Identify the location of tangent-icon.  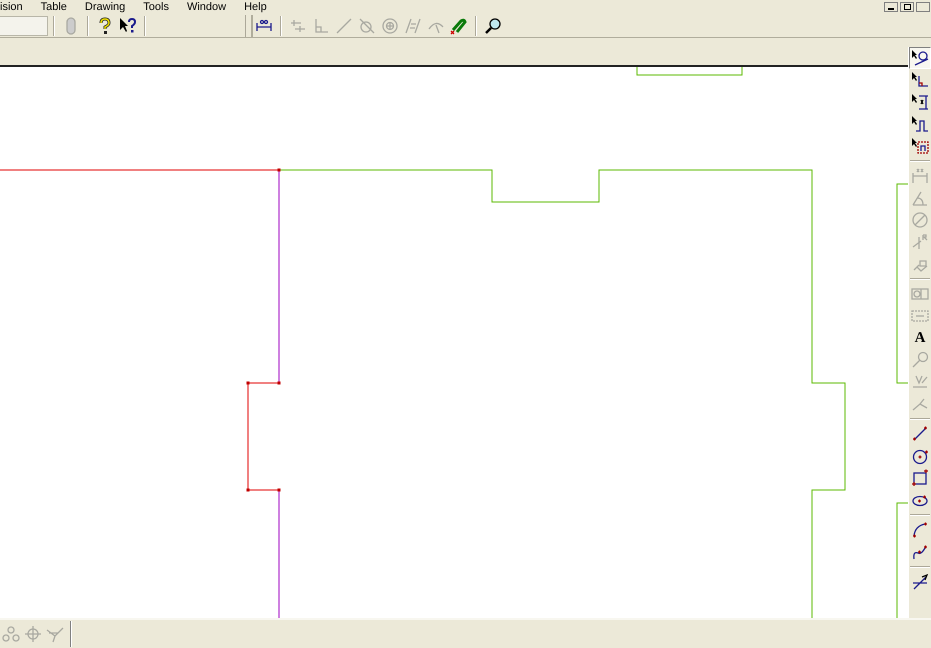
(367, 25).